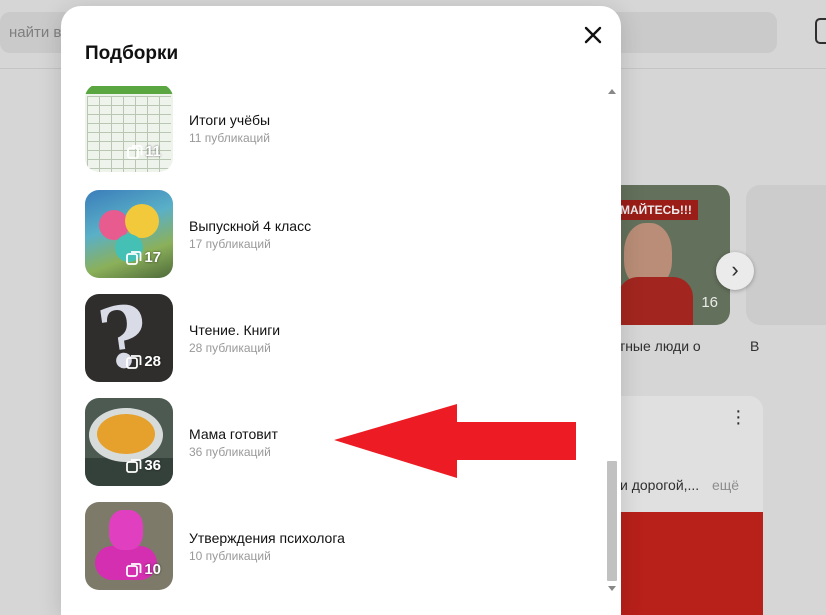 This screenshot has width=826, height=615. What do you see at coordinates (250, 226) in the screenshot?
I see `collection-name: Выпускной 4 класс` at bounding box center [250, 226].